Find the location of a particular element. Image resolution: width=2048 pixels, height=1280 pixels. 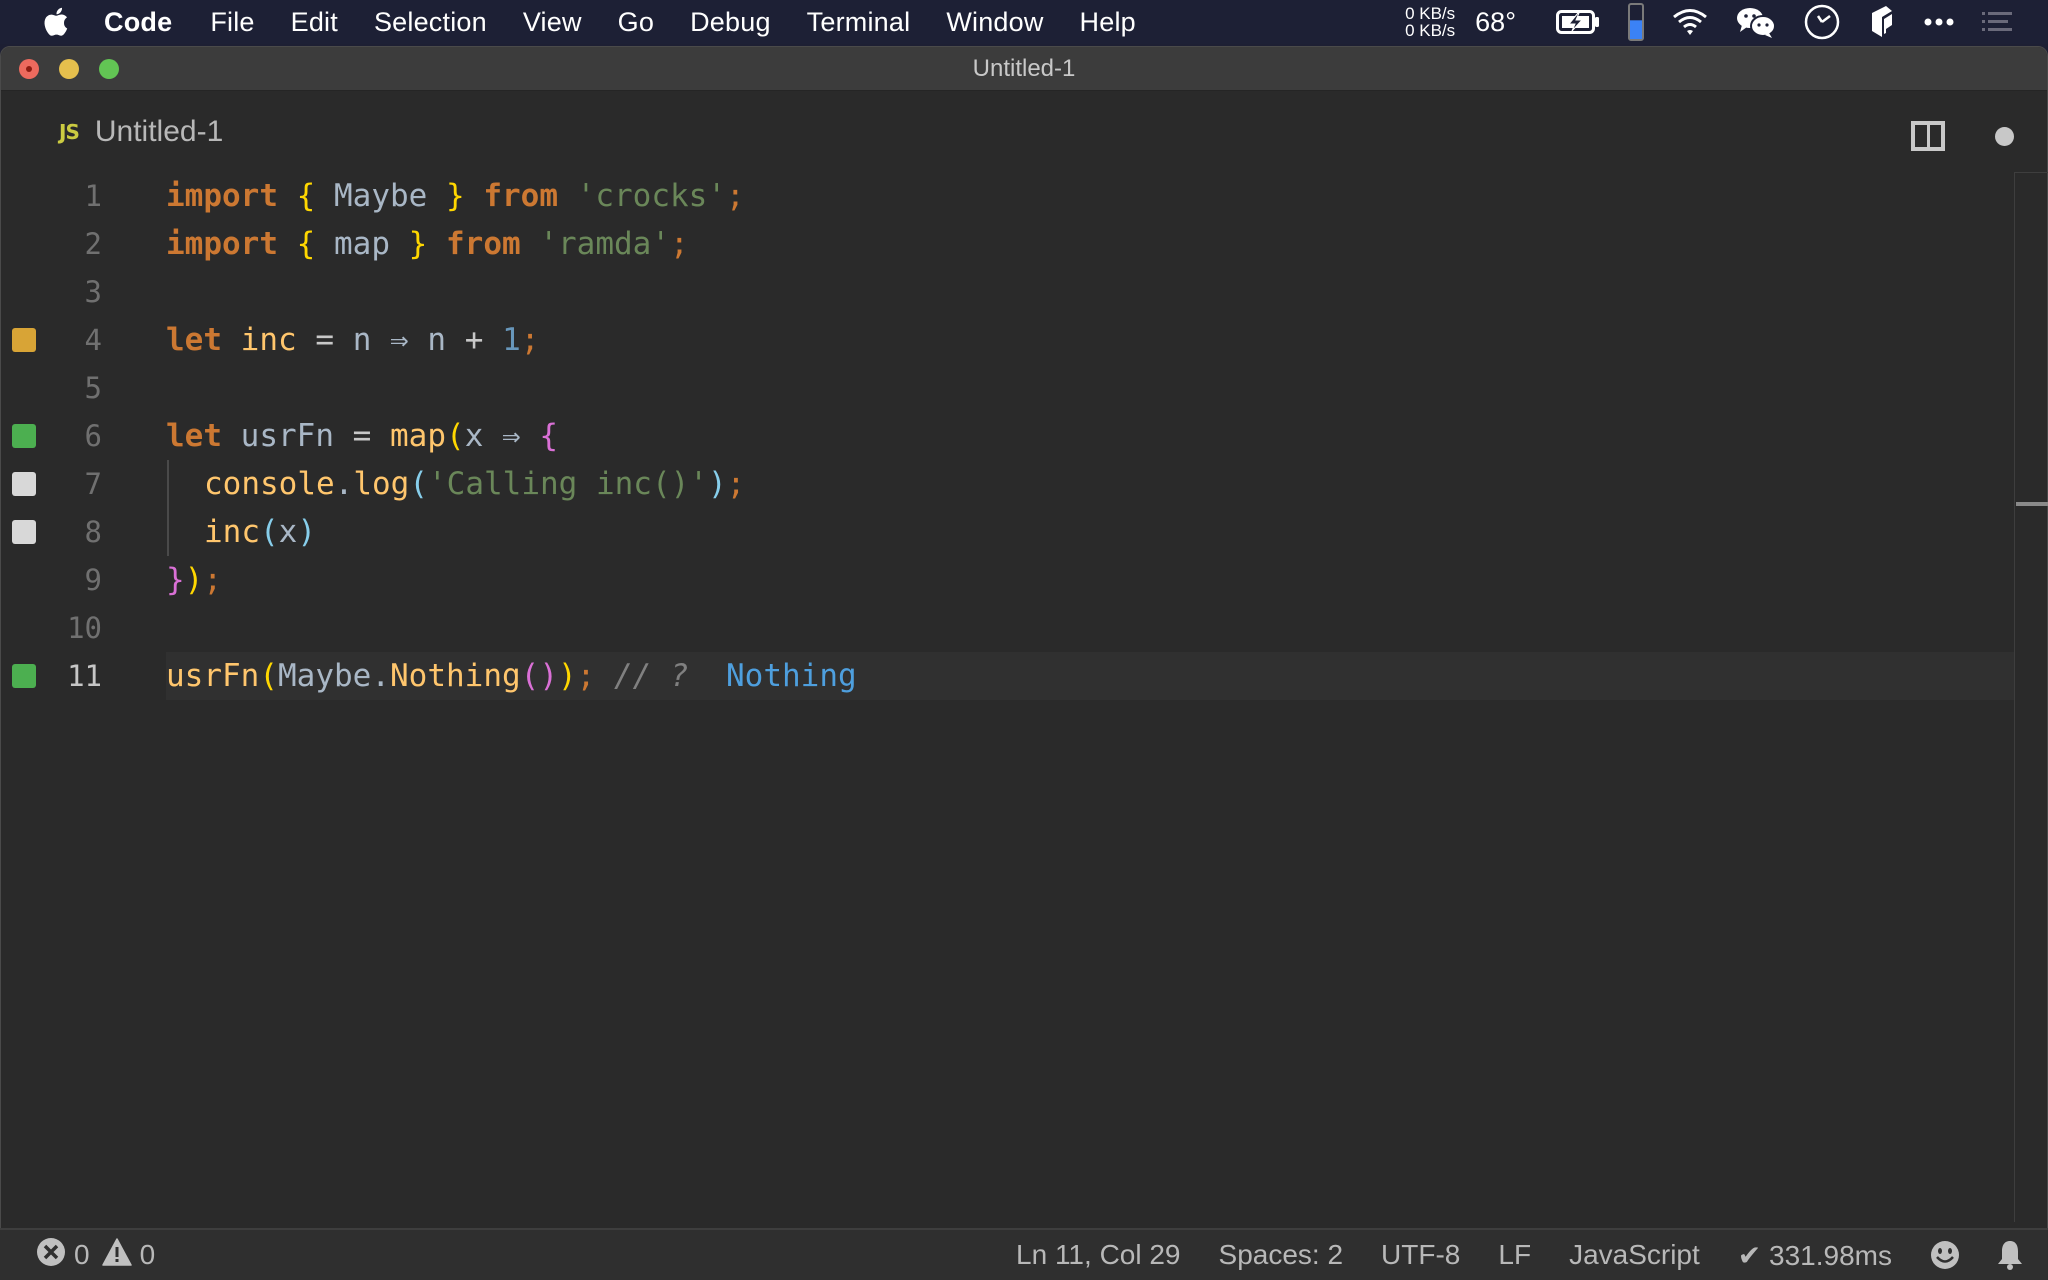

code-line: 6 let usrFn = map(x ⇒ { is located at coordinates (1008, 436).